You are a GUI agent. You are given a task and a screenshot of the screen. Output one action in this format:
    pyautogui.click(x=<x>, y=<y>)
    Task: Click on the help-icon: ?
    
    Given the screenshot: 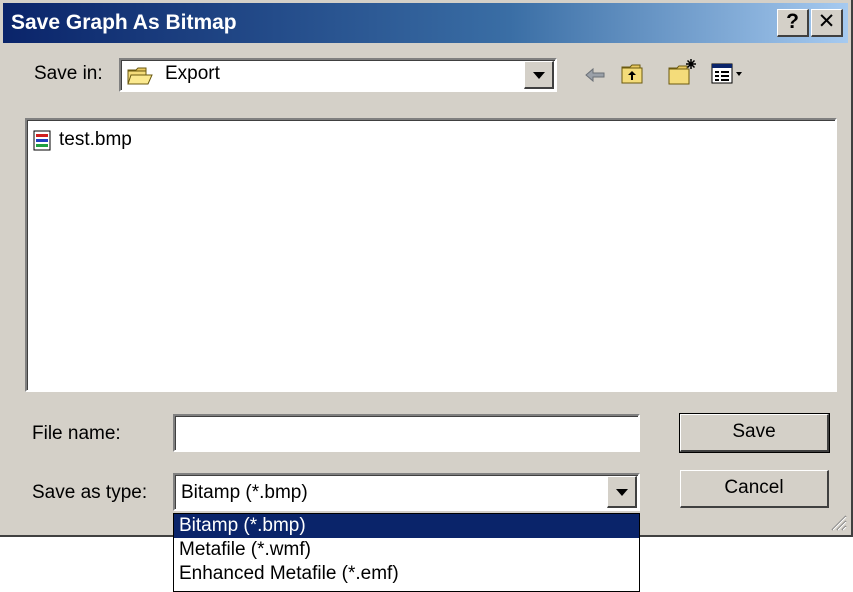 What is the action you would take?
    pyautogui.click(x=792, y=21)
    